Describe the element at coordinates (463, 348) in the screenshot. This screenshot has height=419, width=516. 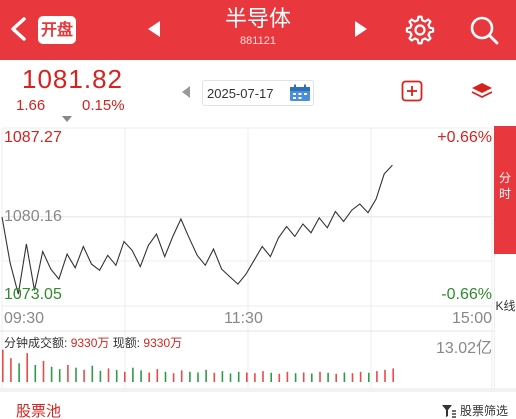
I see `volume-max-label: 13.02亿` at that location.